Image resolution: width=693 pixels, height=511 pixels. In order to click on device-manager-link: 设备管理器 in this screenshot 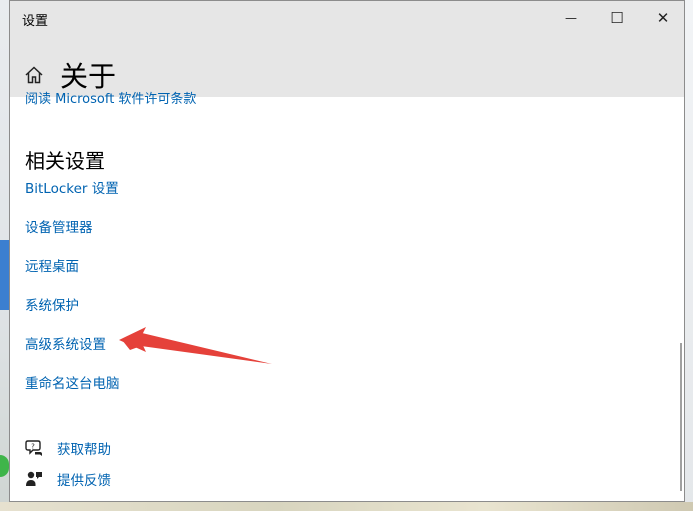, I will do `click(59, 226)`.